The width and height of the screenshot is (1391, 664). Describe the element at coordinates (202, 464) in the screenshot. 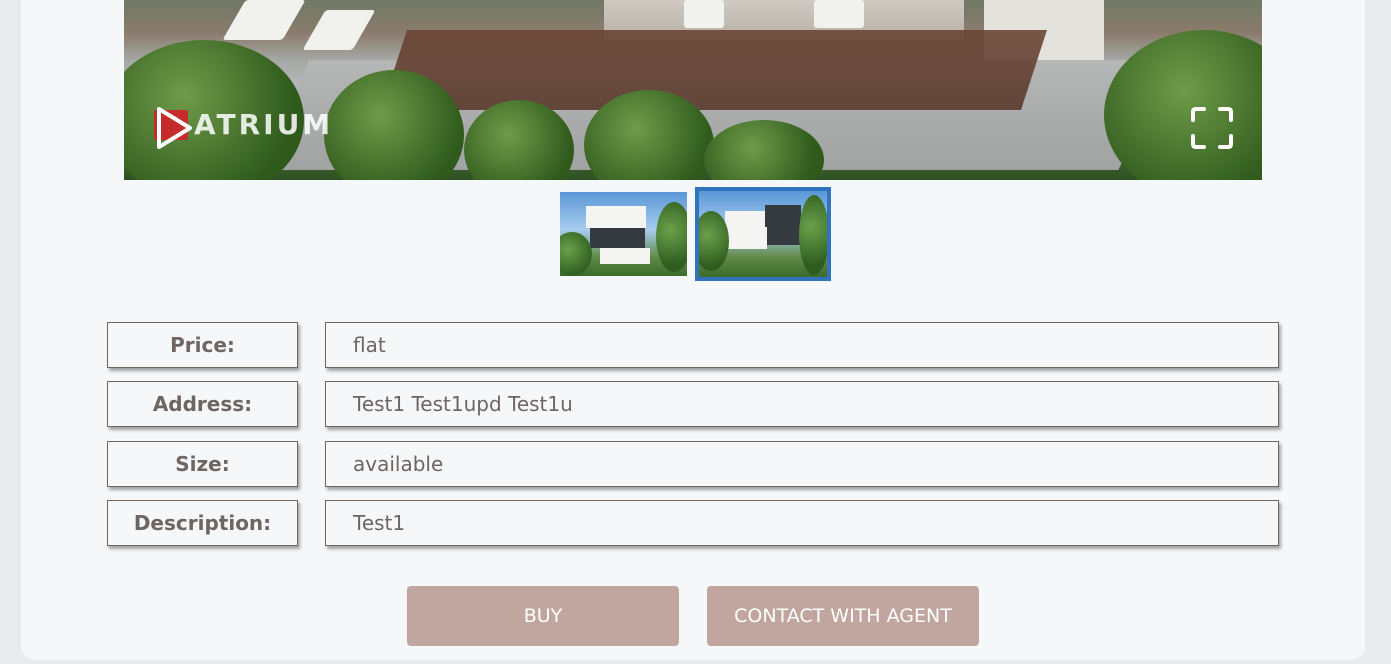

I see `size-label: Size:` at that location.